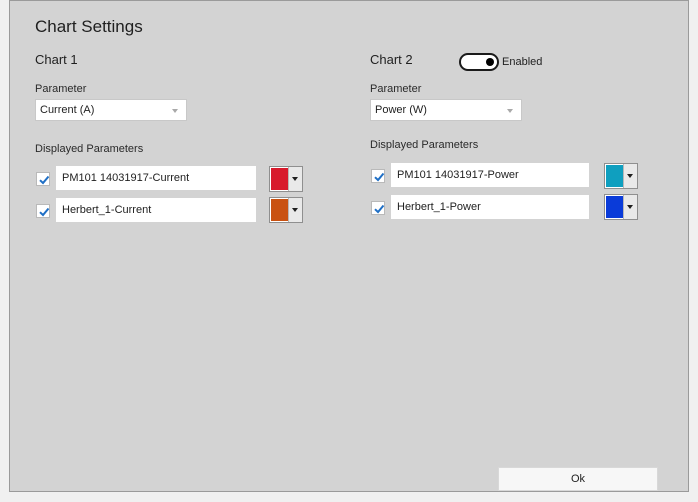 The width and height of the screenshot is (698, 502). Describe the element at coordinates (156, 178) in the screenshot. I see `chart1-item1-name: PM101 14031917-Current` at that location.